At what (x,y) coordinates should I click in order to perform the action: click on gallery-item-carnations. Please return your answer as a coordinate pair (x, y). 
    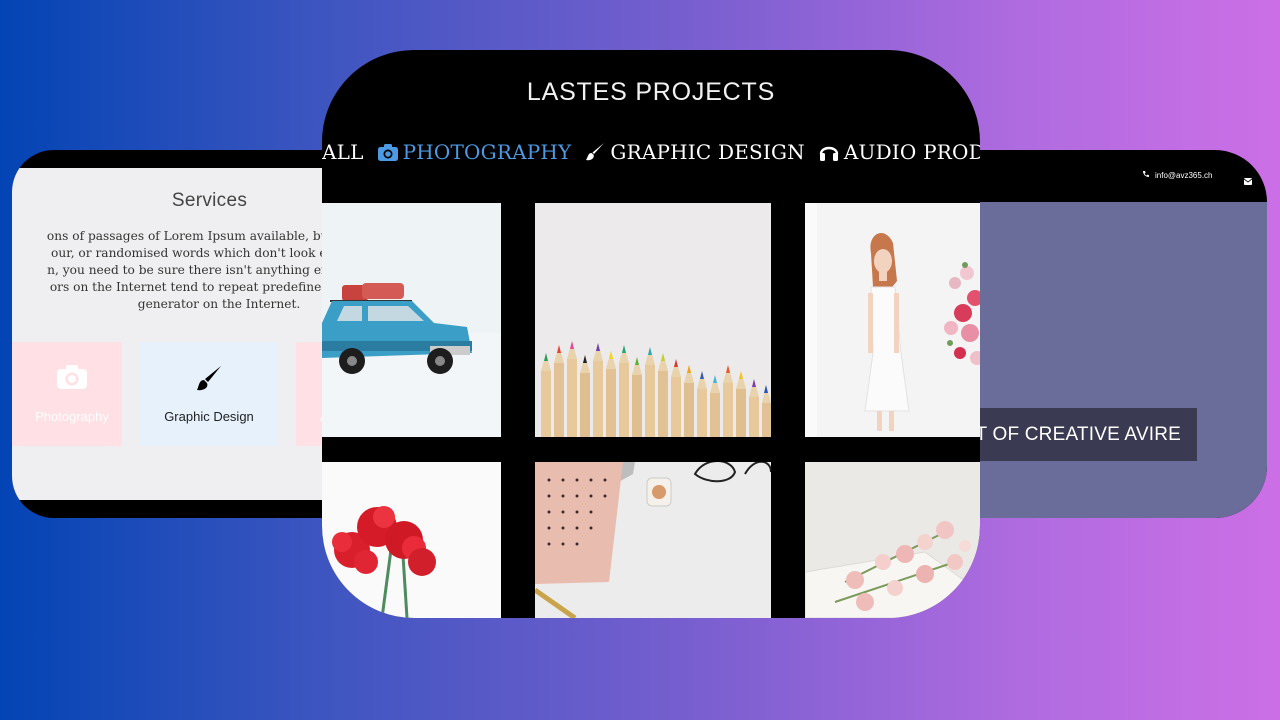
    Looking at the image, I should click on (411, 540).